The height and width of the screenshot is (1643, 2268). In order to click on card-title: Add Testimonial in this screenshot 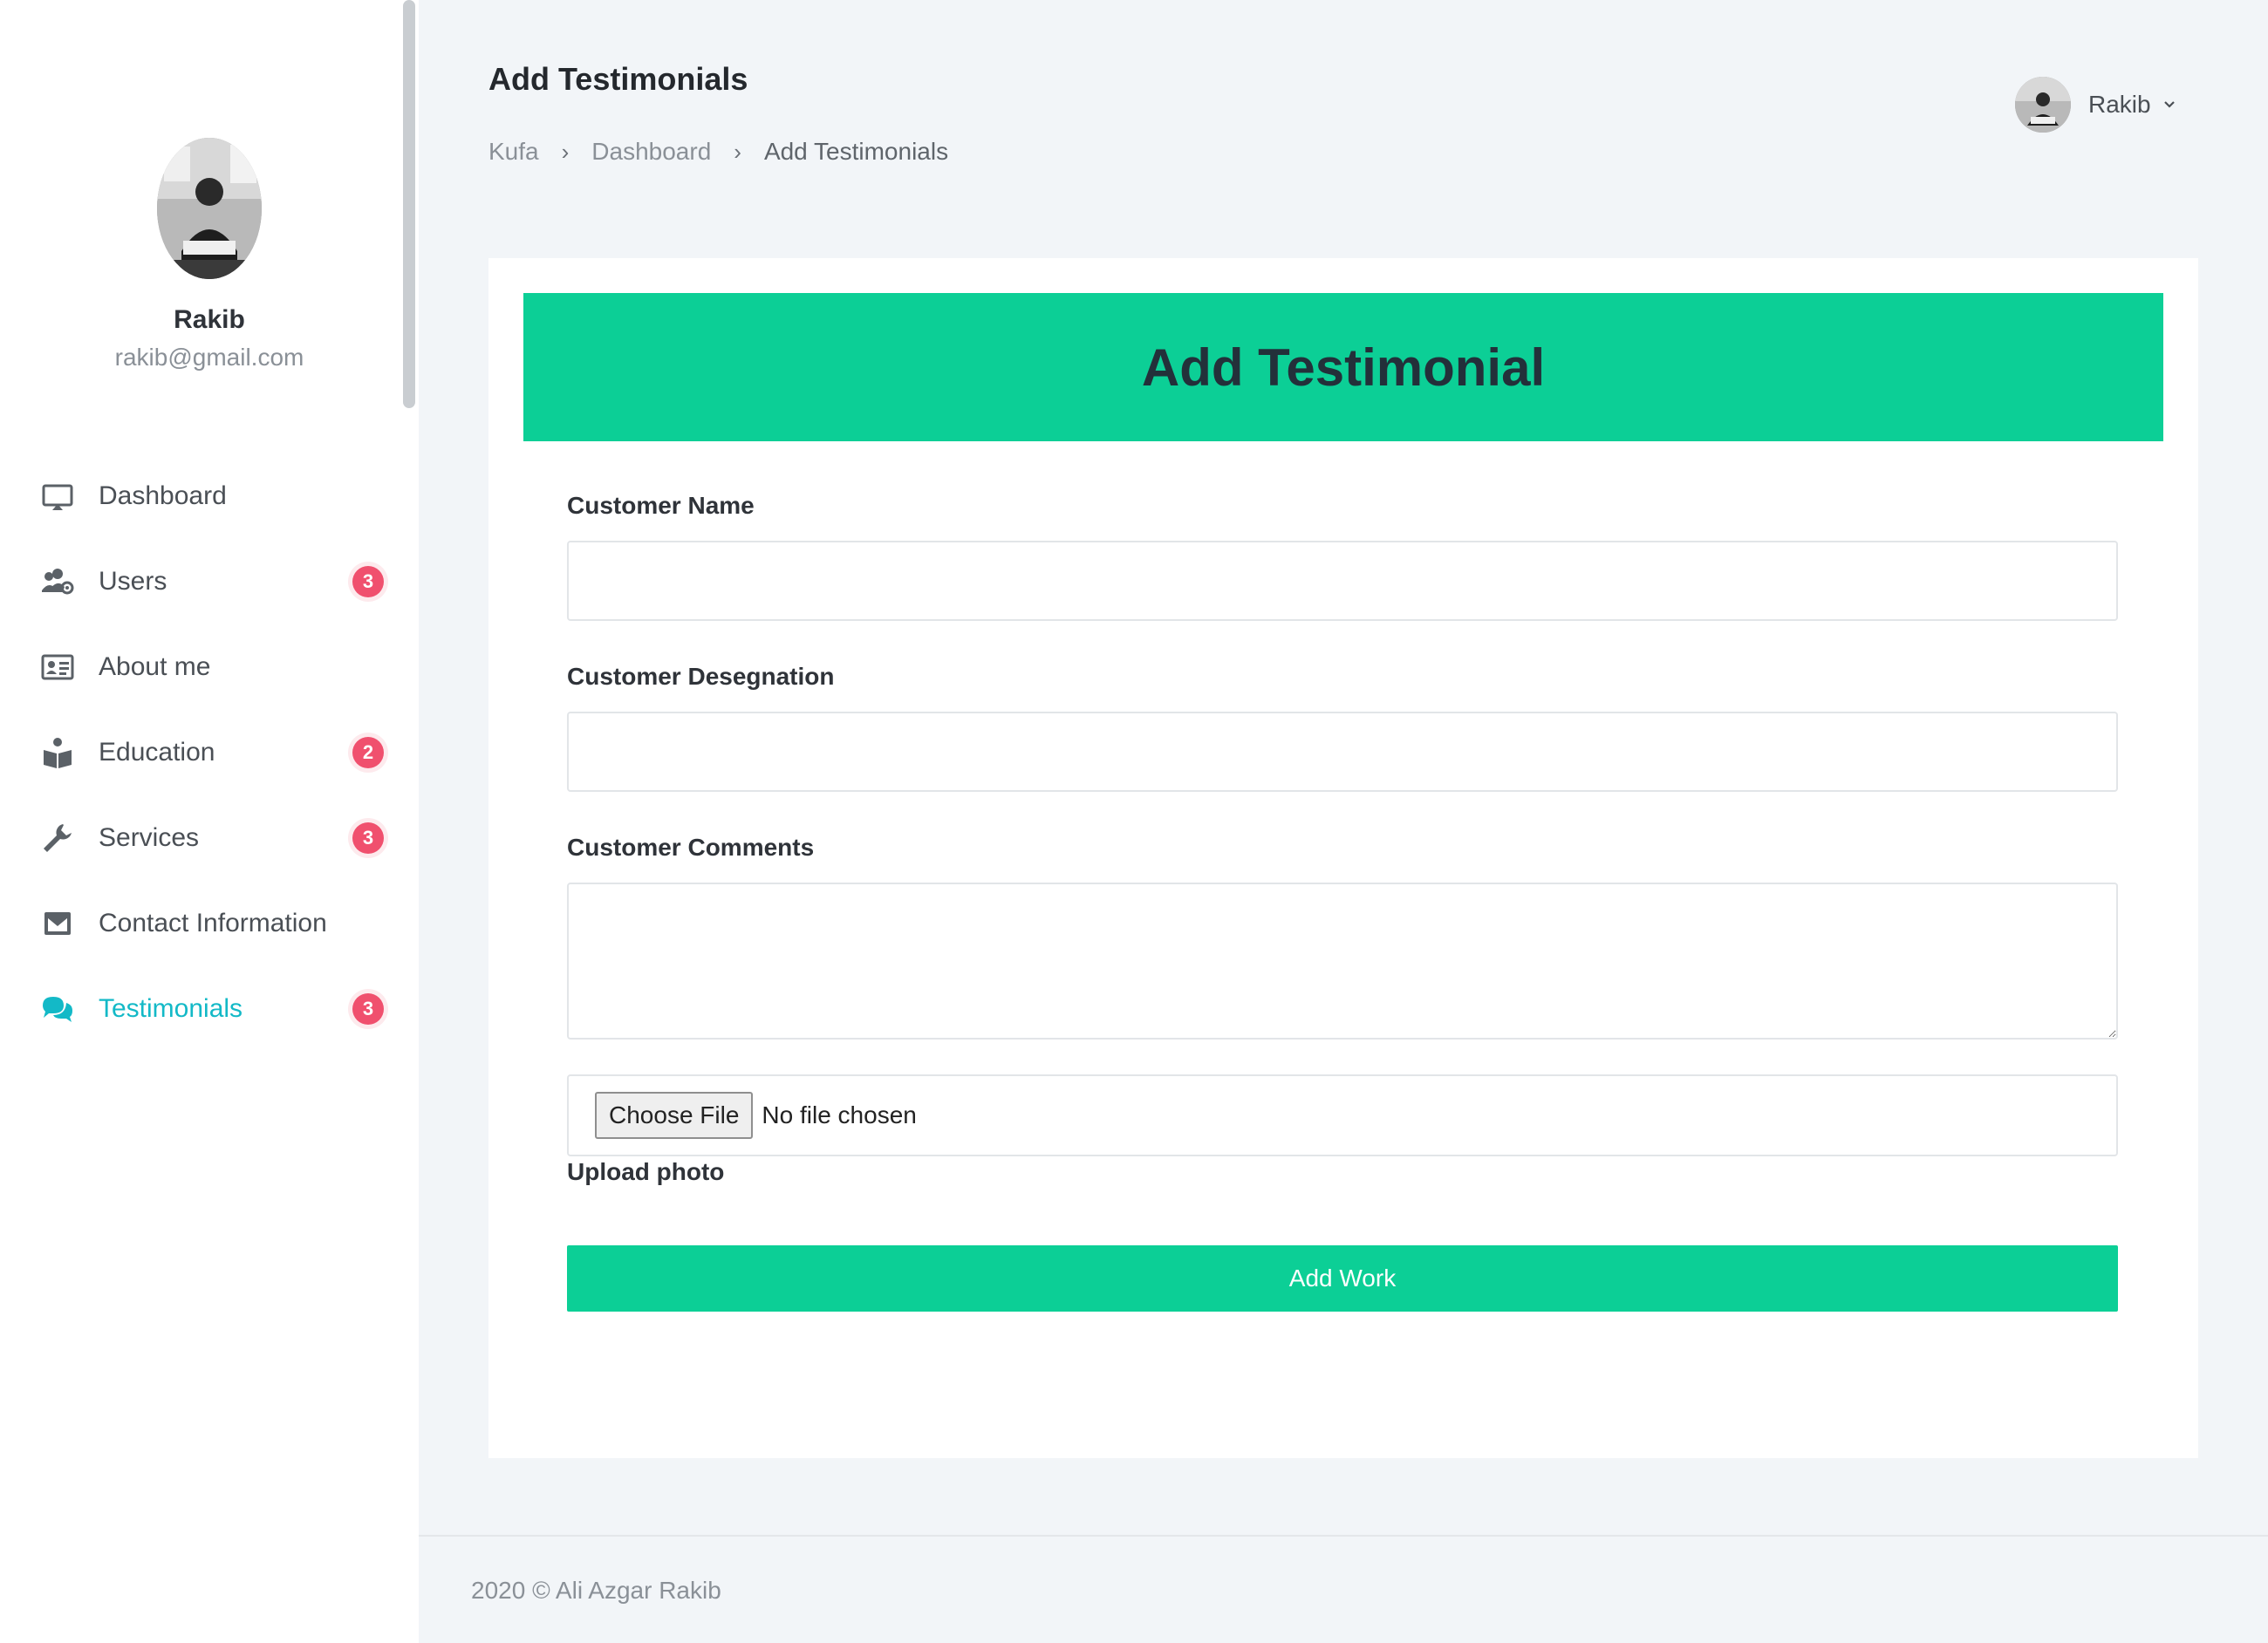, I will do `click(1343, 367)`.